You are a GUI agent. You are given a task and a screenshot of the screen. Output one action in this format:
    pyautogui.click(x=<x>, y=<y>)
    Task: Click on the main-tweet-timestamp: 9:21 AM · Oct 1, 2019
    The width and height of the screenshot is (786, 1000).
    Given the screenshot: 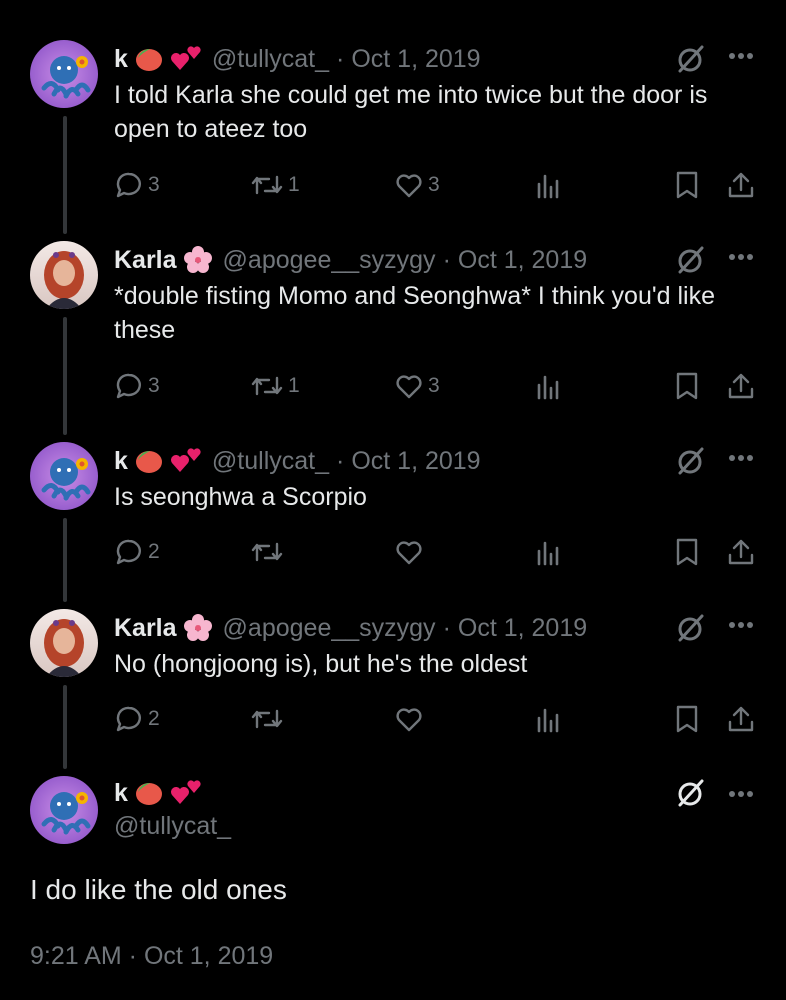 What is the action you would take?
    pyautogui.click(x=151, y=956)
    